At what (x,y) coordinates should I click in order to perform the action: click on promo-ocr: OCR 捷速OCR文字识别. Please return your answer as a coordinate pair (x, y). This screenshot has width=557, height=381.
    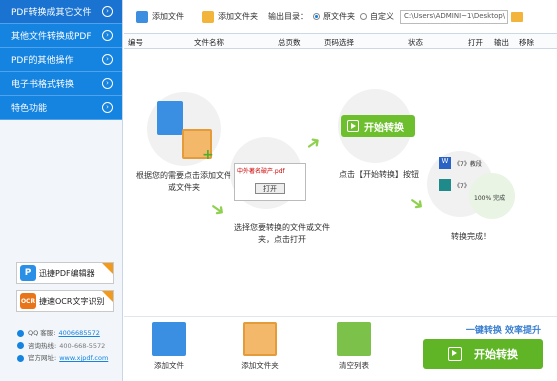
    Looking at the image, I should click on (65, 301).